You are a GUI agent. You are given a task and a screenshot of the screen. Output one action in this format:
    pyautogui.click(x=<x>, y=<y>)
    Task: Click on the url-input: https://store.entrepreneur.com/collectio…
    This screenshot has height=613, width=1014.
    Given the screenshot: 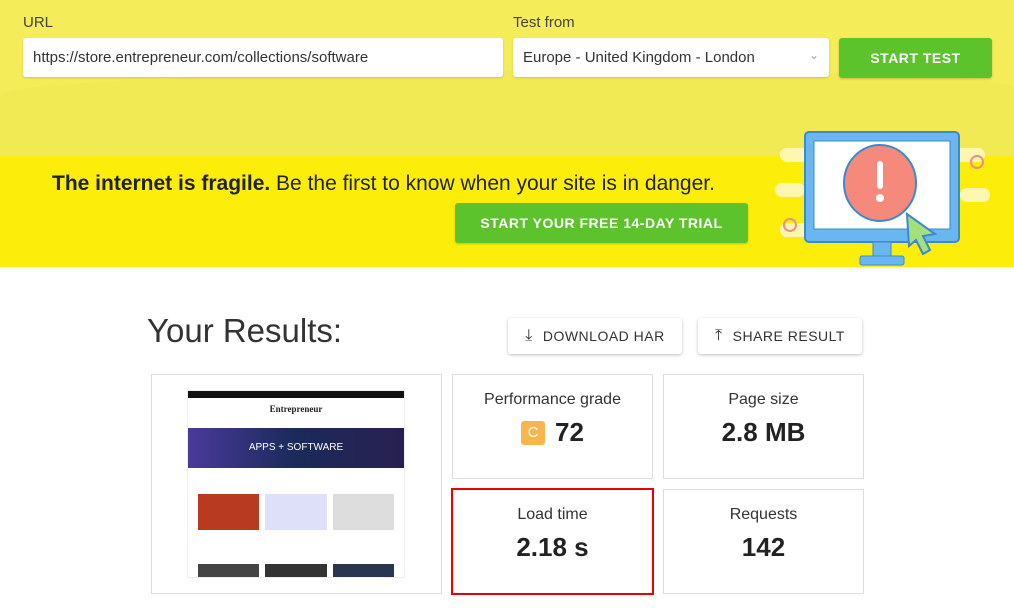 What is the action you would take?
    pyautogui.click(x=263, y=57)
    